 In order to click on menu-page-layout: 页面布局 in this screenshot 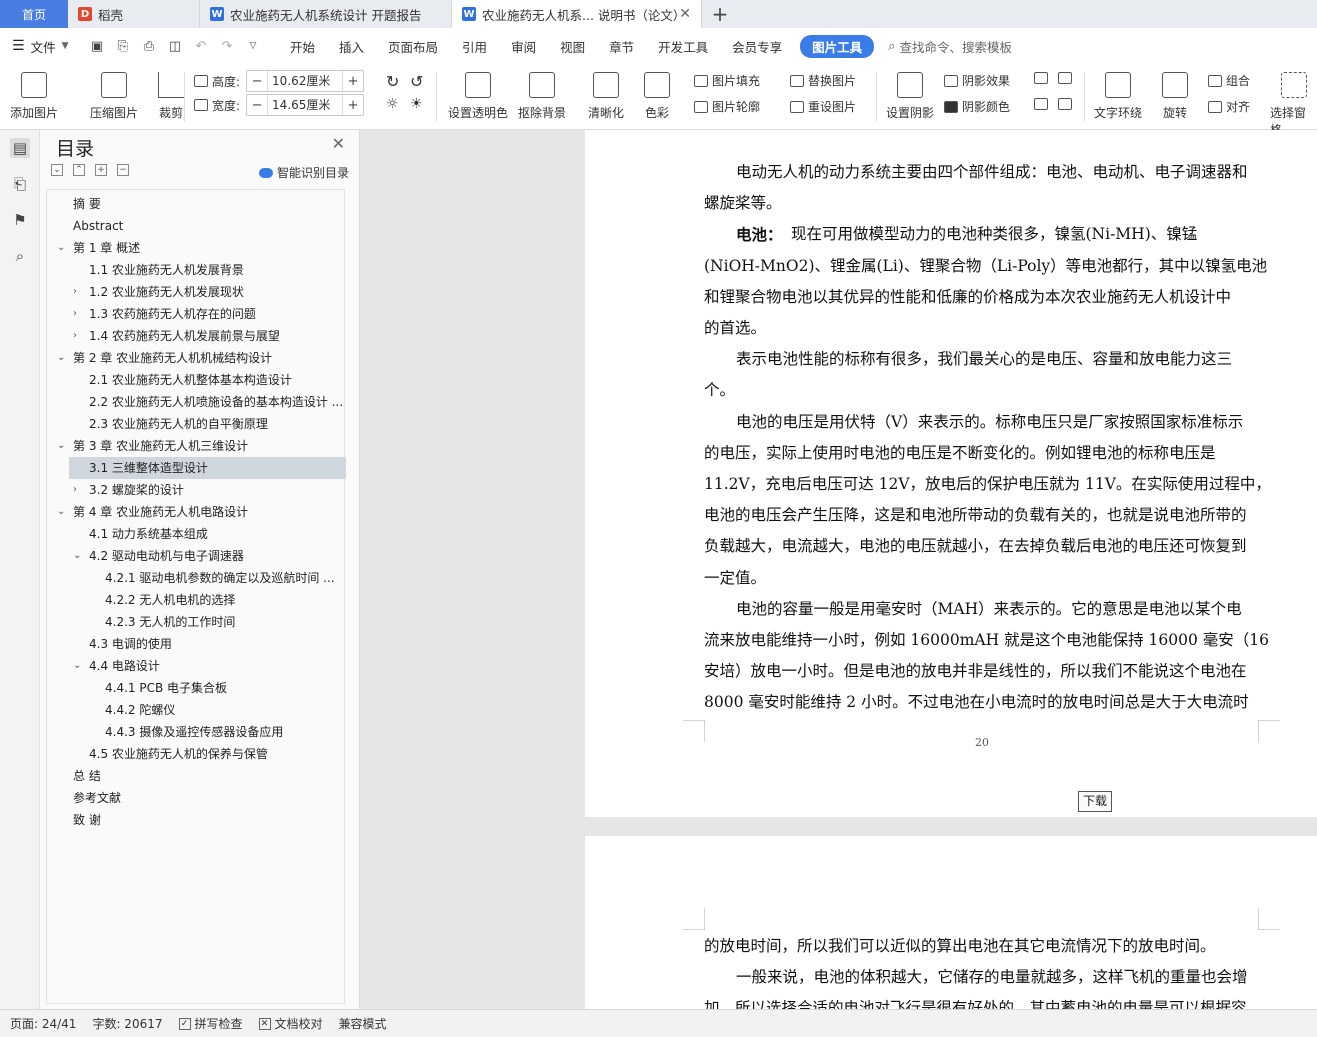, I will do `click(413, 46)`.